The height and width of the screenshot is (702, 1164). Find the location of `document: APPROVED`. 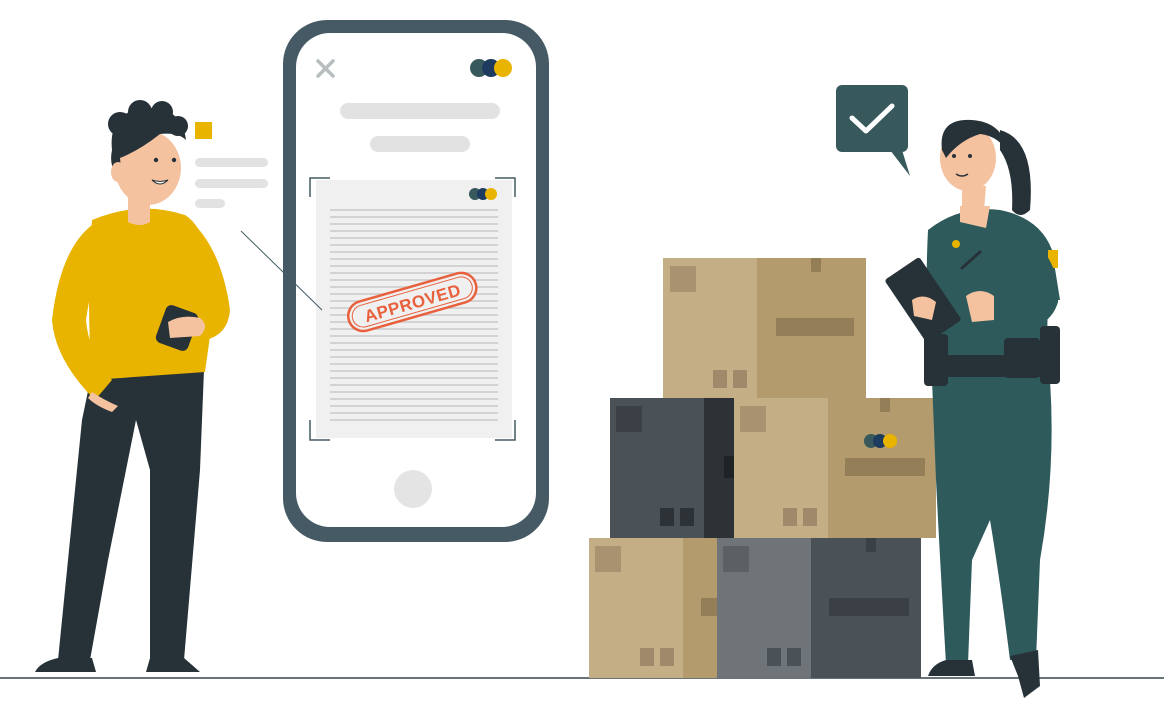

document: APPROVED is located at coordinates (414, 309).